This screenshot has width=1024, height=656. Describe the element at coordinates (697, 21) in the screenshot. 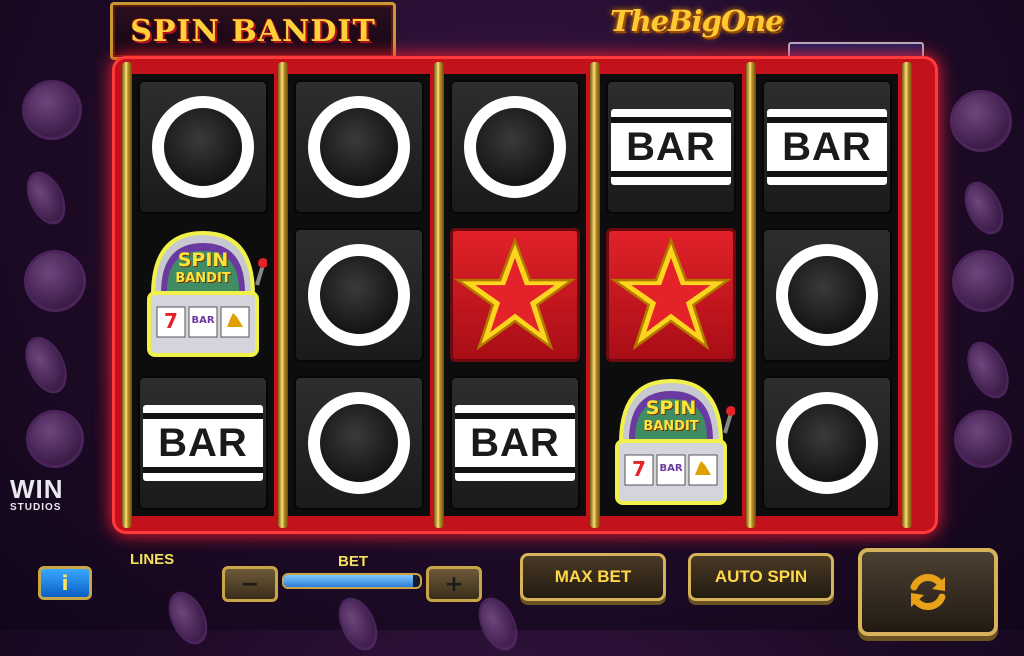

I see `brand-logo: TheBigOne` at that location.